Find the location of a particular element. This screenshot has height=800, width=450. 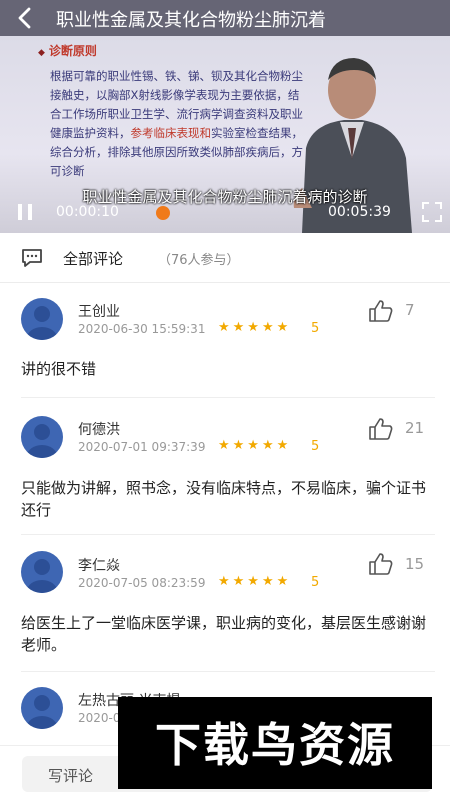

fullscreen-icon is located at coordinates (432, 212).